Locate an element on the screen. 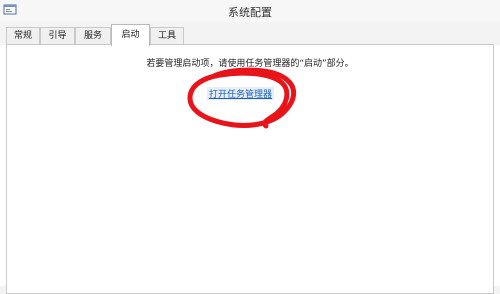  tab-boot: 引导 is located at coordinates (57, 35).